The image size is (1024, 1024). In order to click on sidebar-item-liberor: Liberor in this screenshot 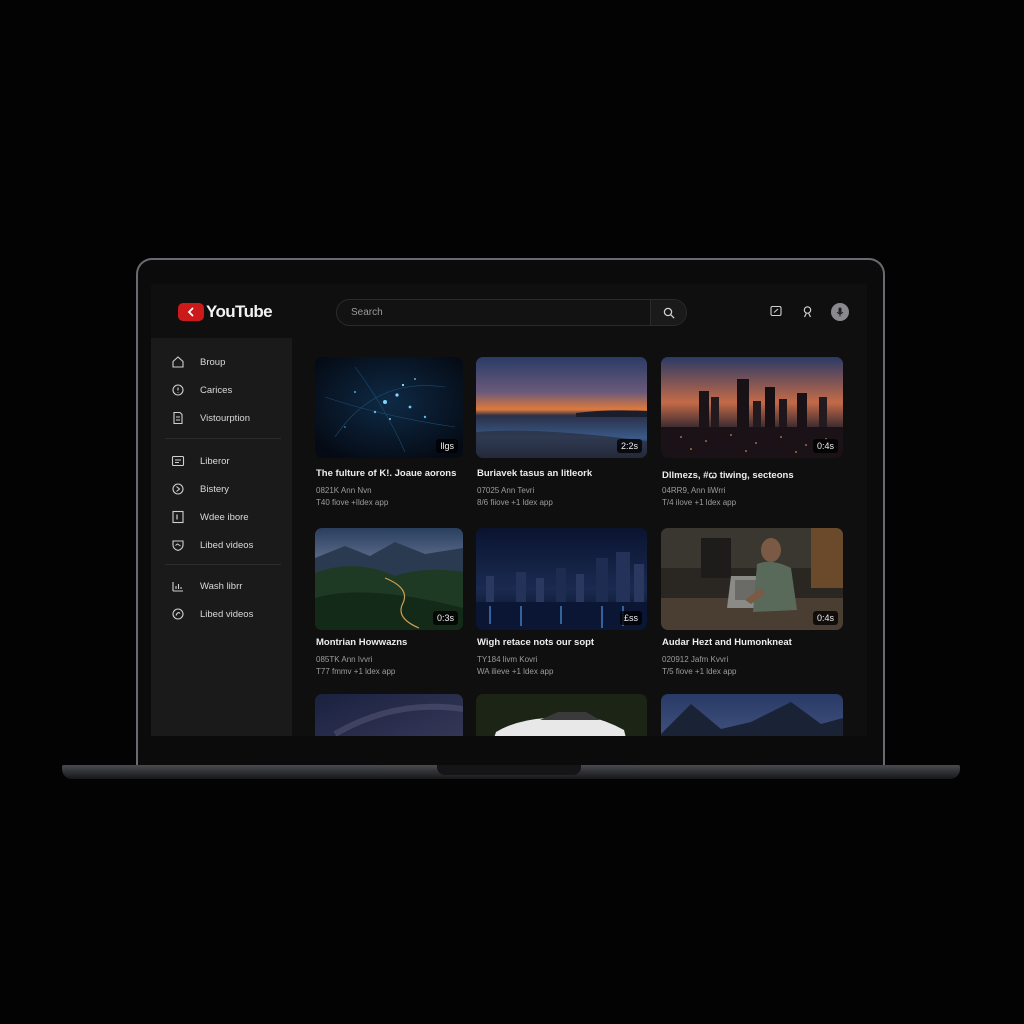, I will do `click(200, 461)`.